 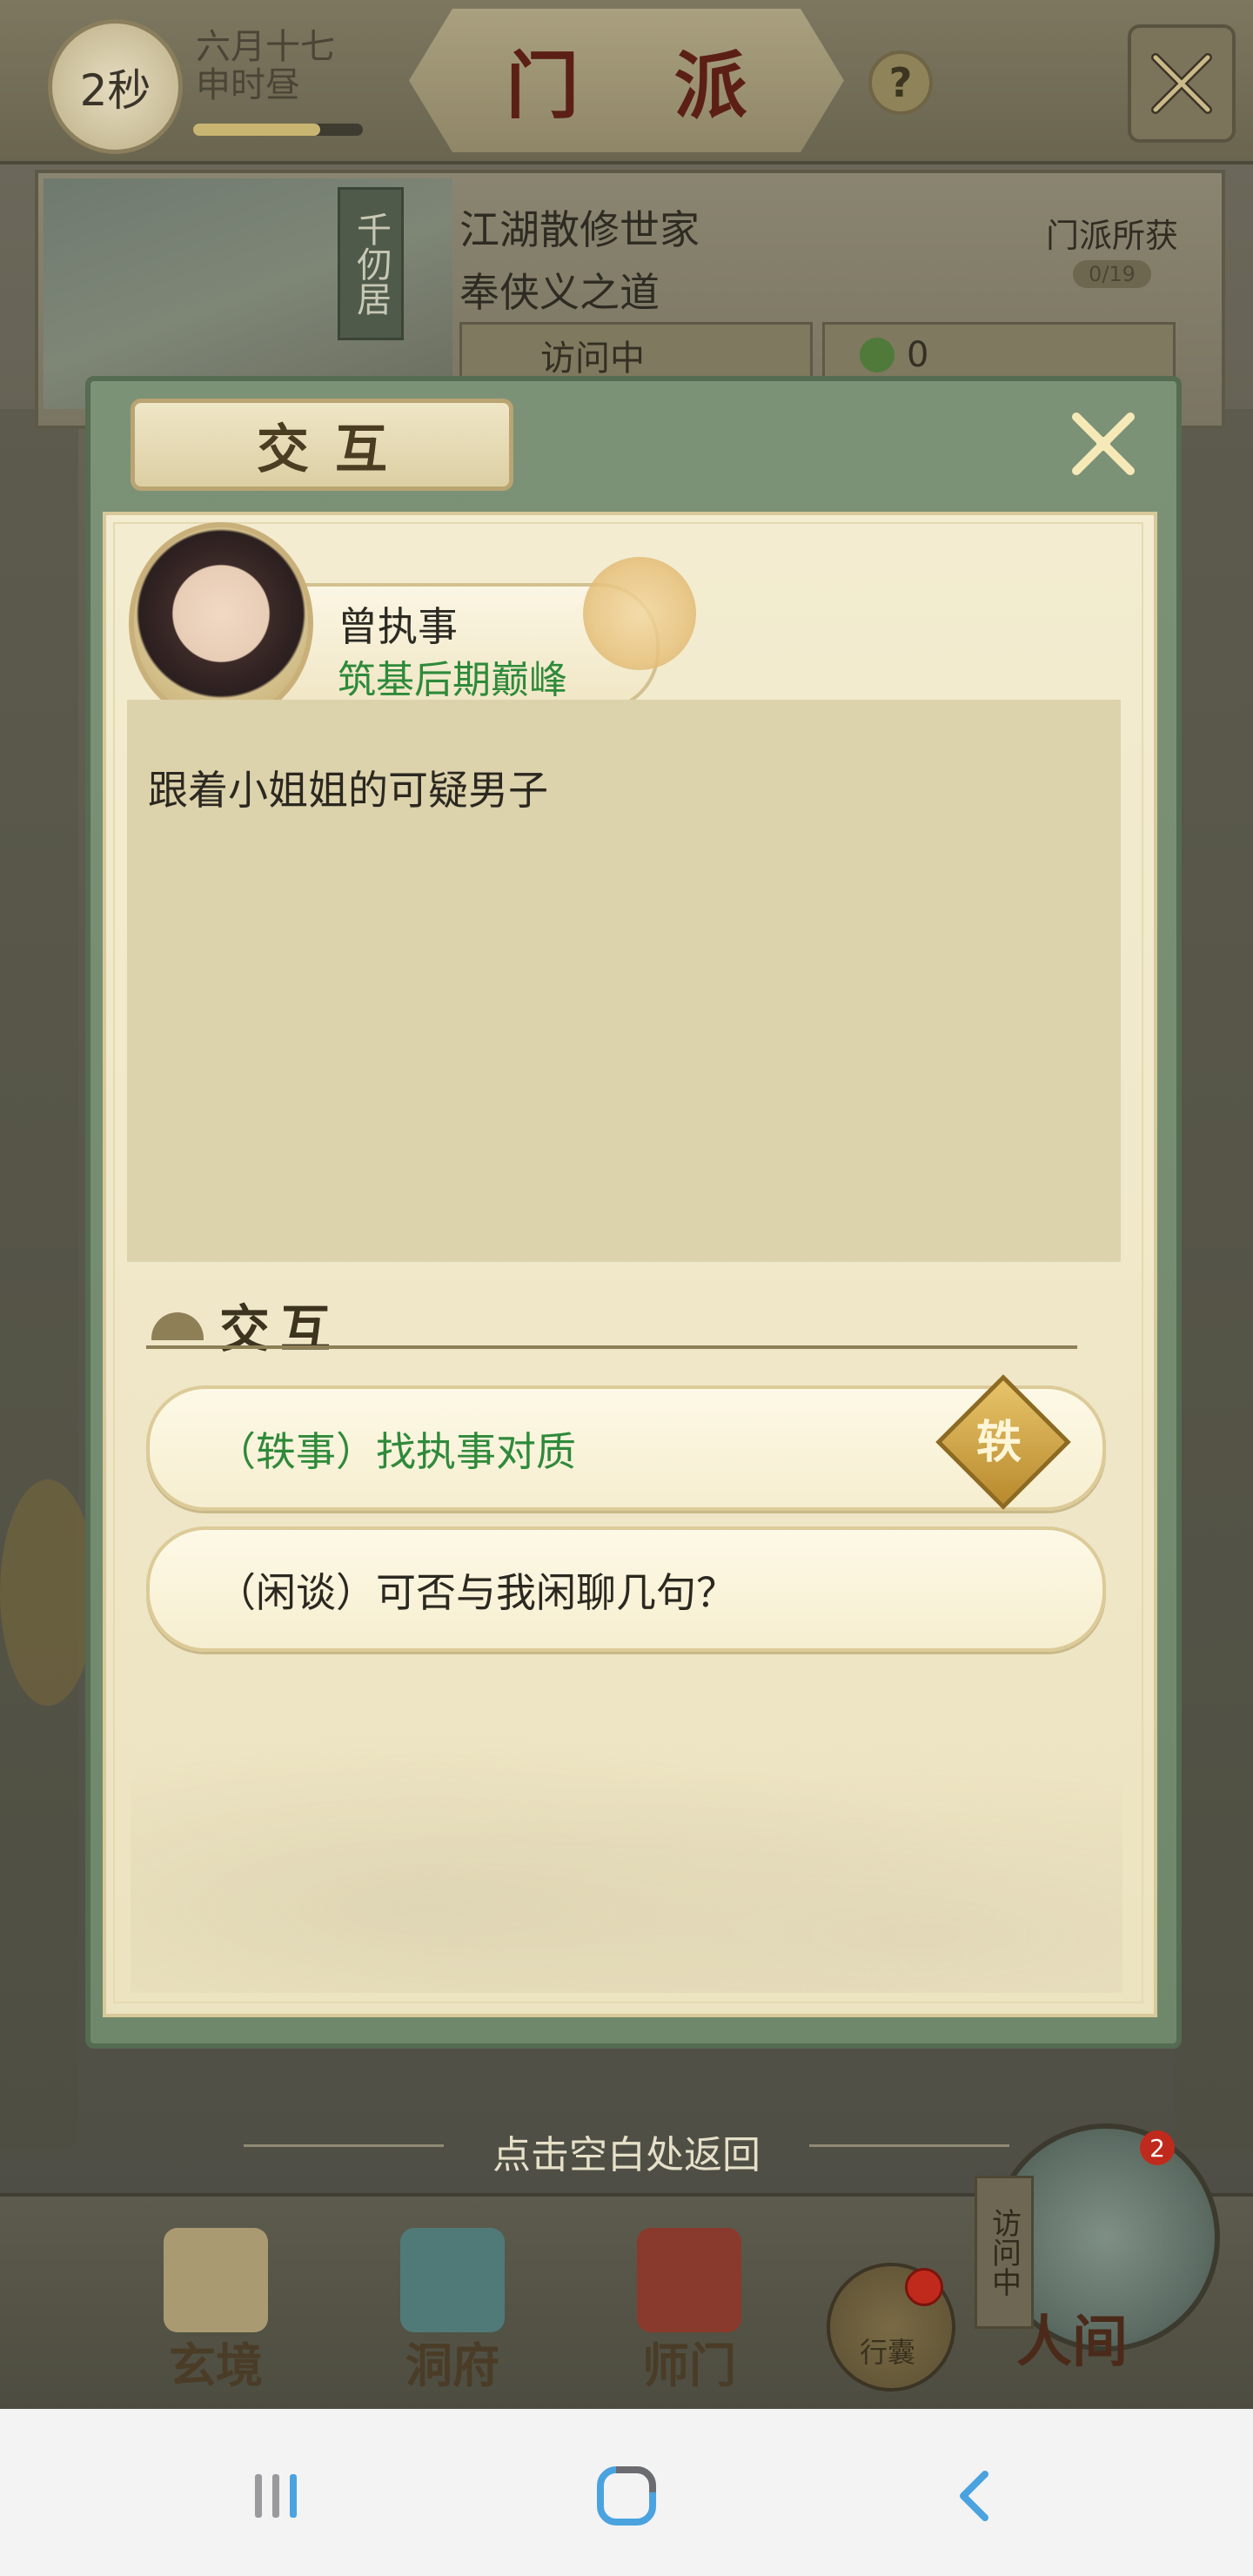 What do you see at coordinates (887, 2352) in the screenshot?
I see `bag-label: 行囊` at bounding box center [887, 2352].